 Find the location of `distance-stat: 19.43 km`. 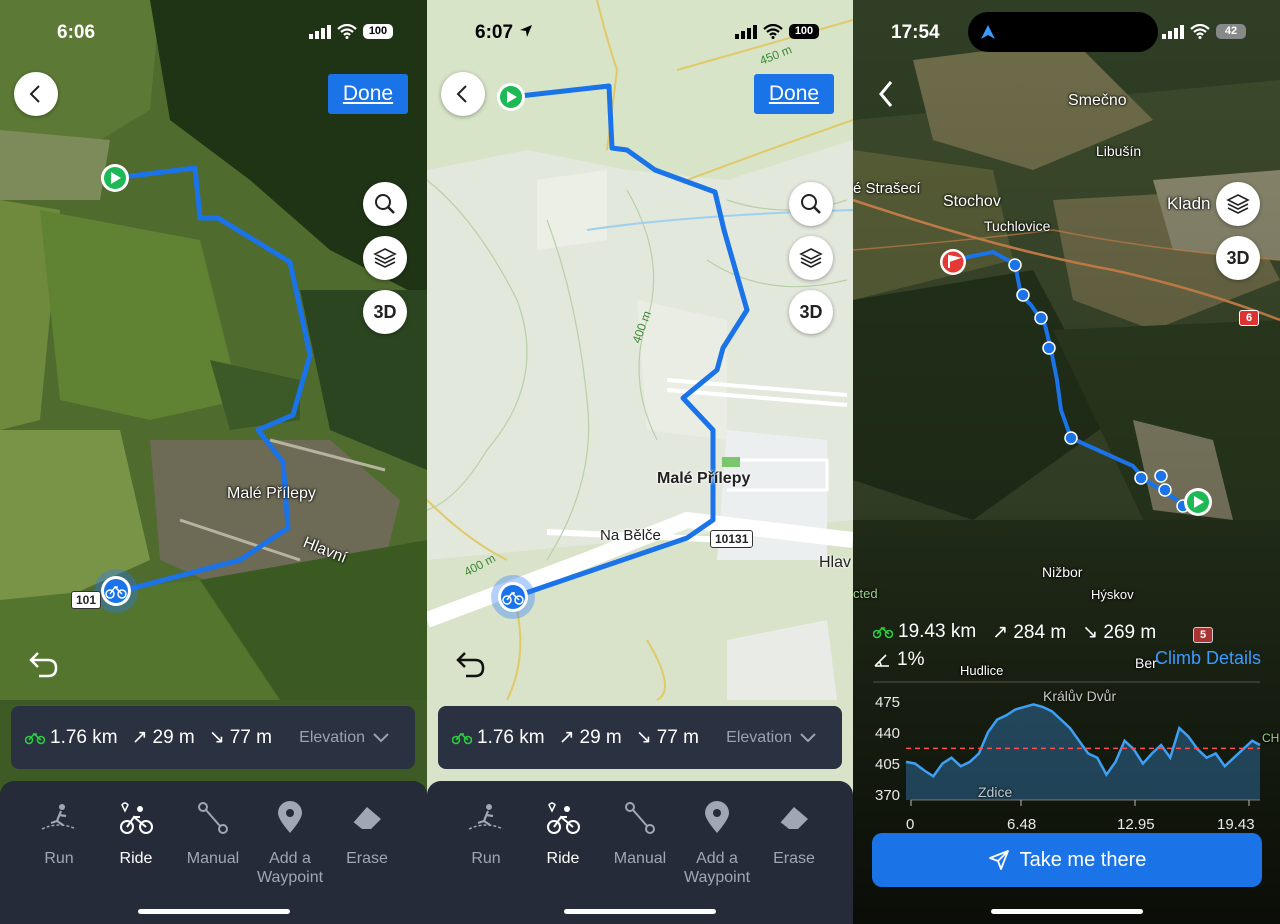

distance-stat: 19.43 km is located at coordinates (924, 632).